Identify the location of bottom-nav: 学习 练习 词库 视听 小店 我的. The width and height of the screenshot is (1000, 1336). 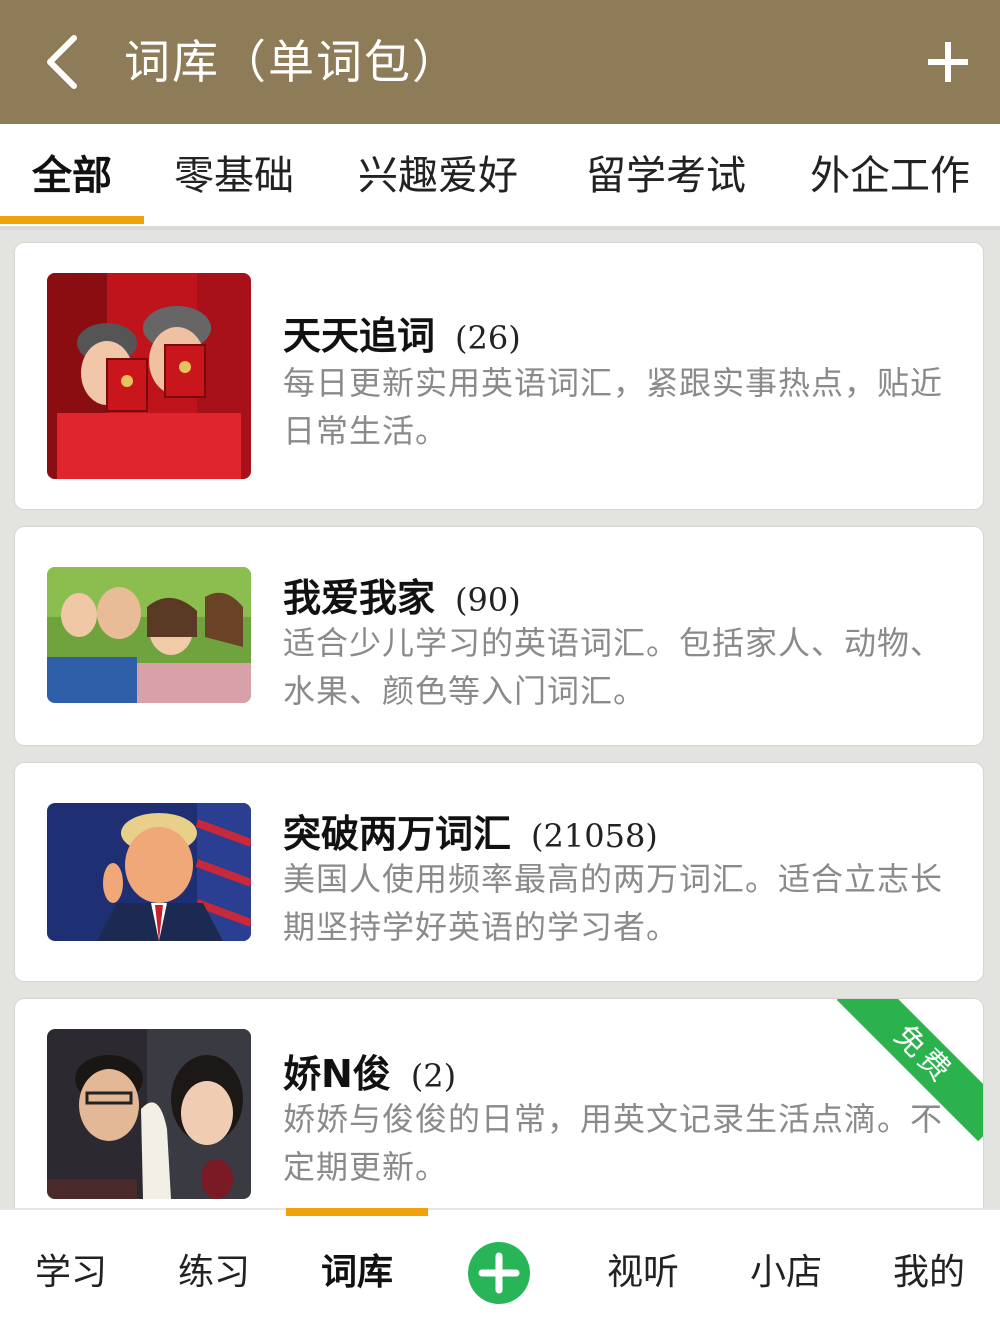
(500, 1272).